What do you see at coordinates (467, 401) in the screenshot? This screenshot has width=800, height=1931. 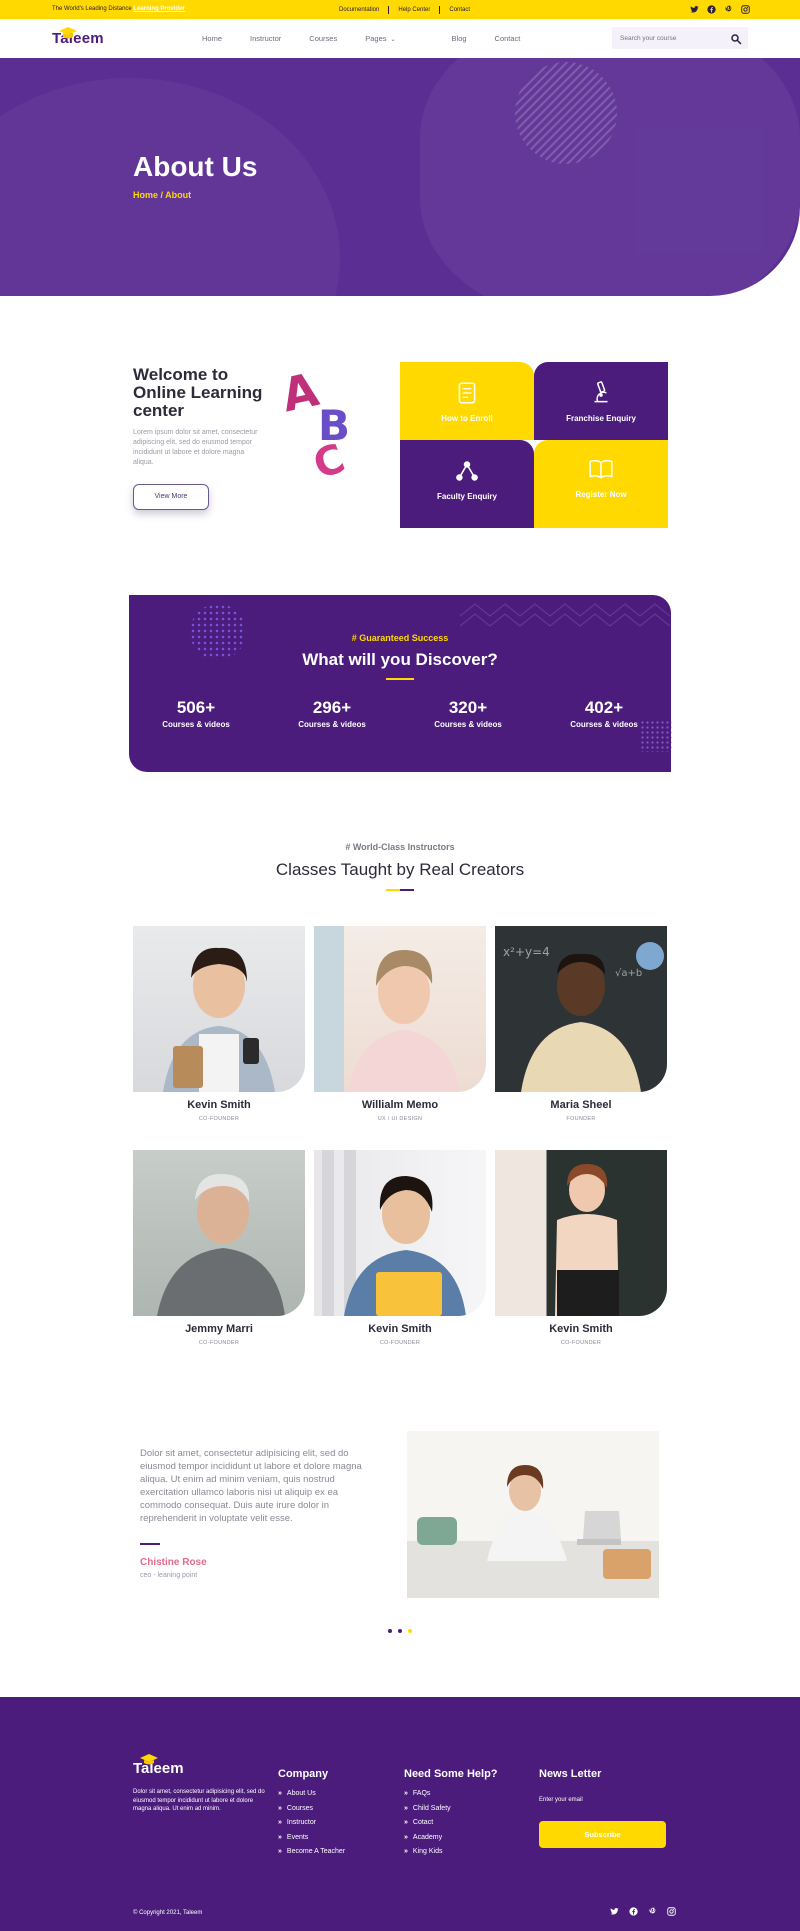 I see `tile-how-to-enroll: How to Enroll` at bounding box center [467, 401].